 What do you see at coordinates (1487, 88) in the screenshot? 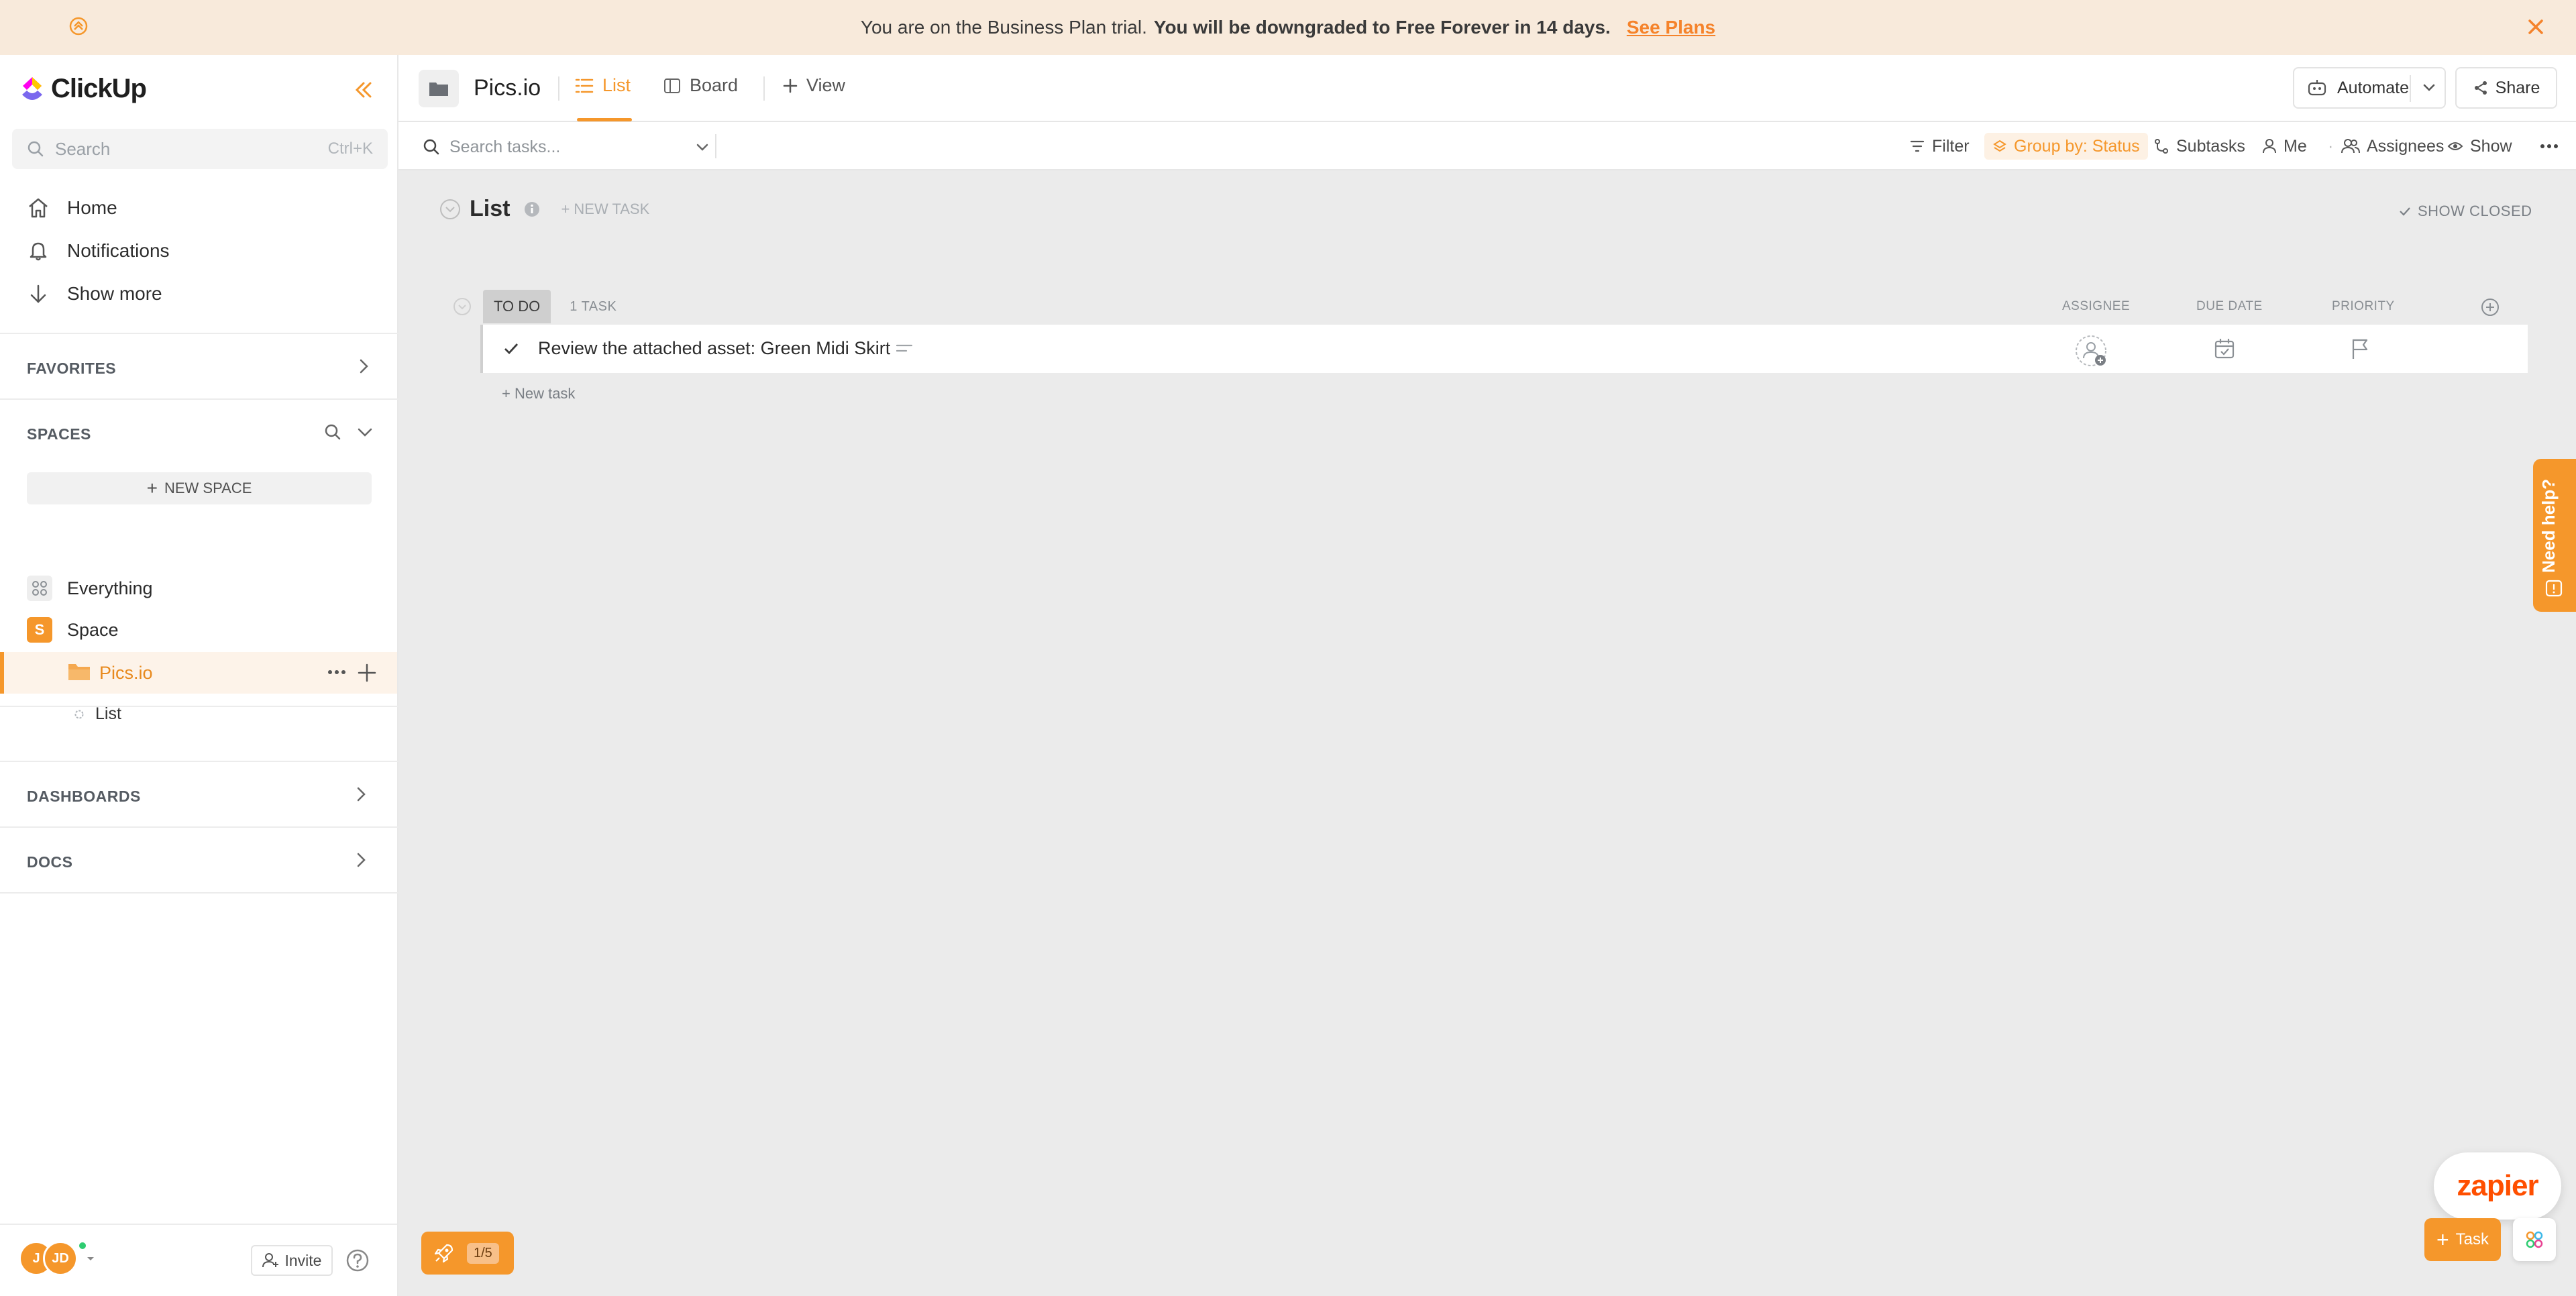
I see `top-bar: Pics.io List Board View Automate Share` at bounding box center [1487, 88].